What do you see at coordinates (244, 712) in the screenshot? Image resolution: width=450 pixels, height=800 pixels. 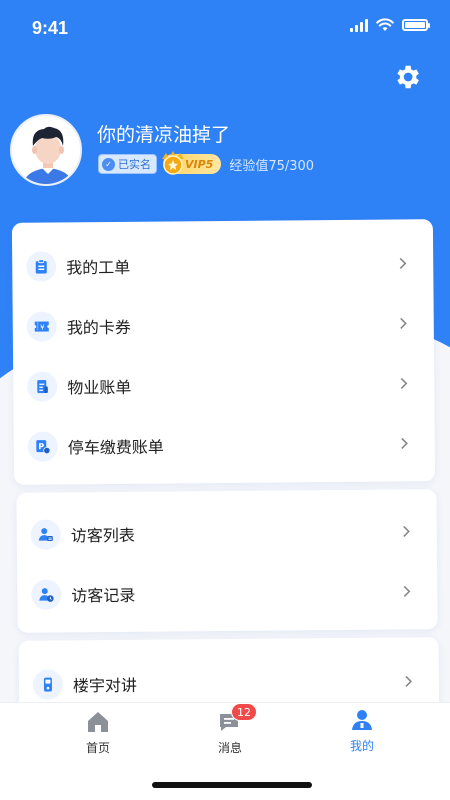 I see `unread-badge: 12` at bounding box center [244, 712].